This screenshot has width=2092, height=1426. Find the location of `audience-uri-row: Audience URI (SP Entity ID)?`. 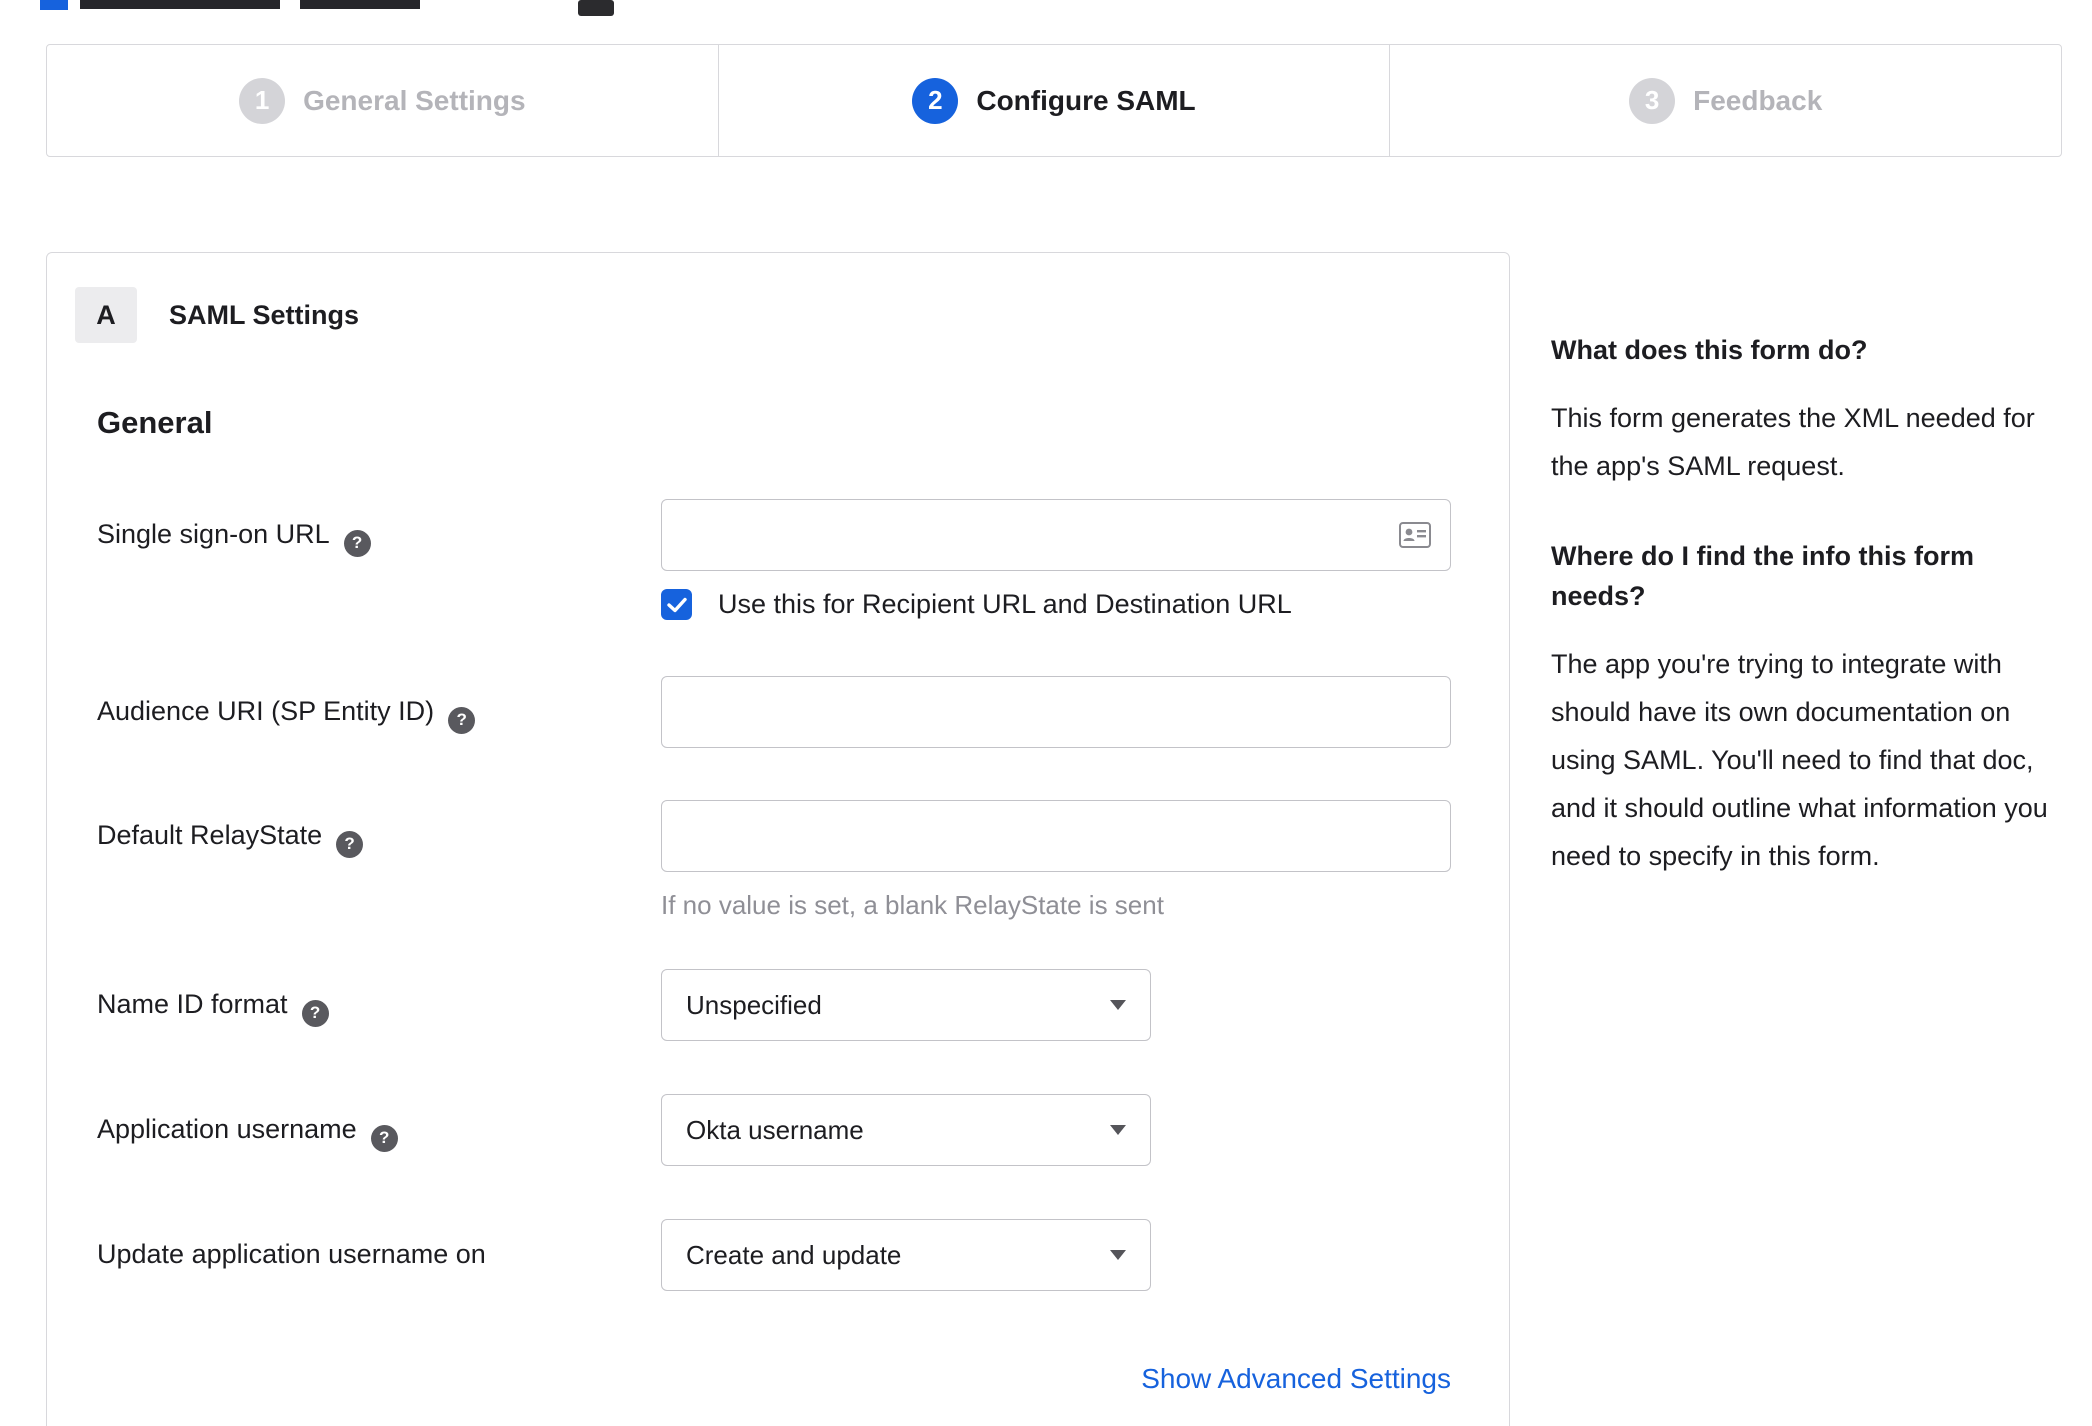

audience-uri-row: Audience URI (SP Entity ID)? is located at coordinates (803, 712).